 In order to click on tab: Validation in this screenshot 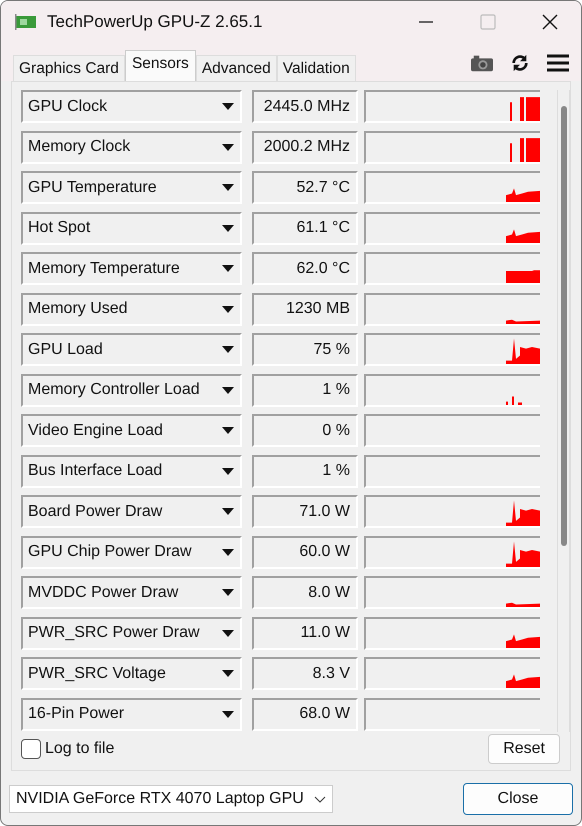, I will do `click(316, 68)`.